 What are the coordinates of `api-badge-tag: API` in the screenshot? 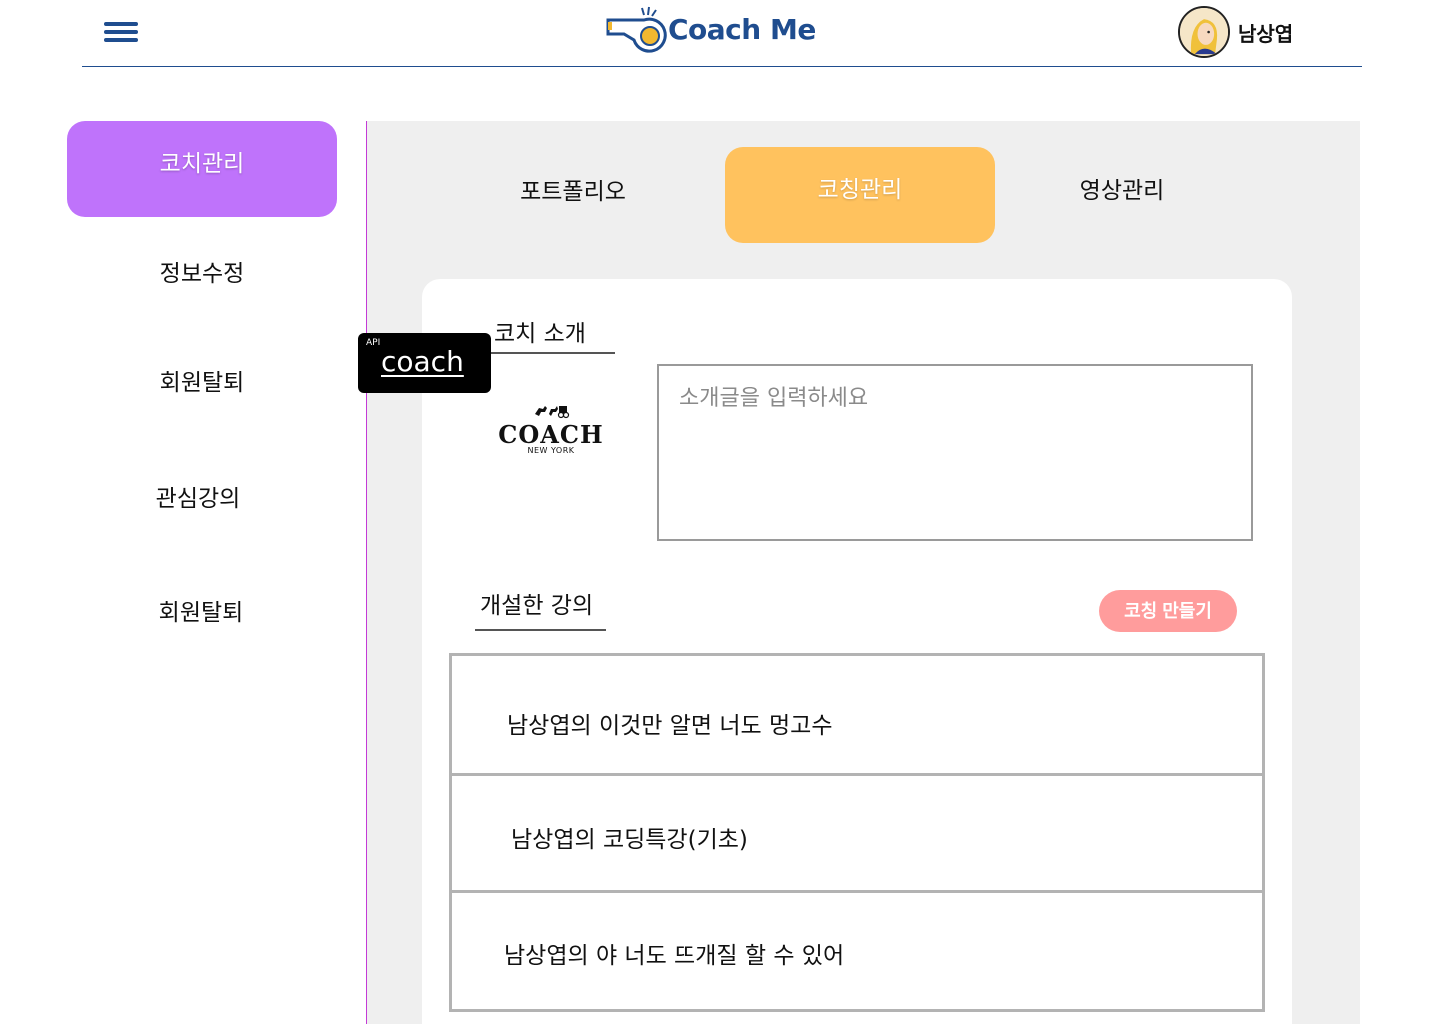 It's located at (373, 343).